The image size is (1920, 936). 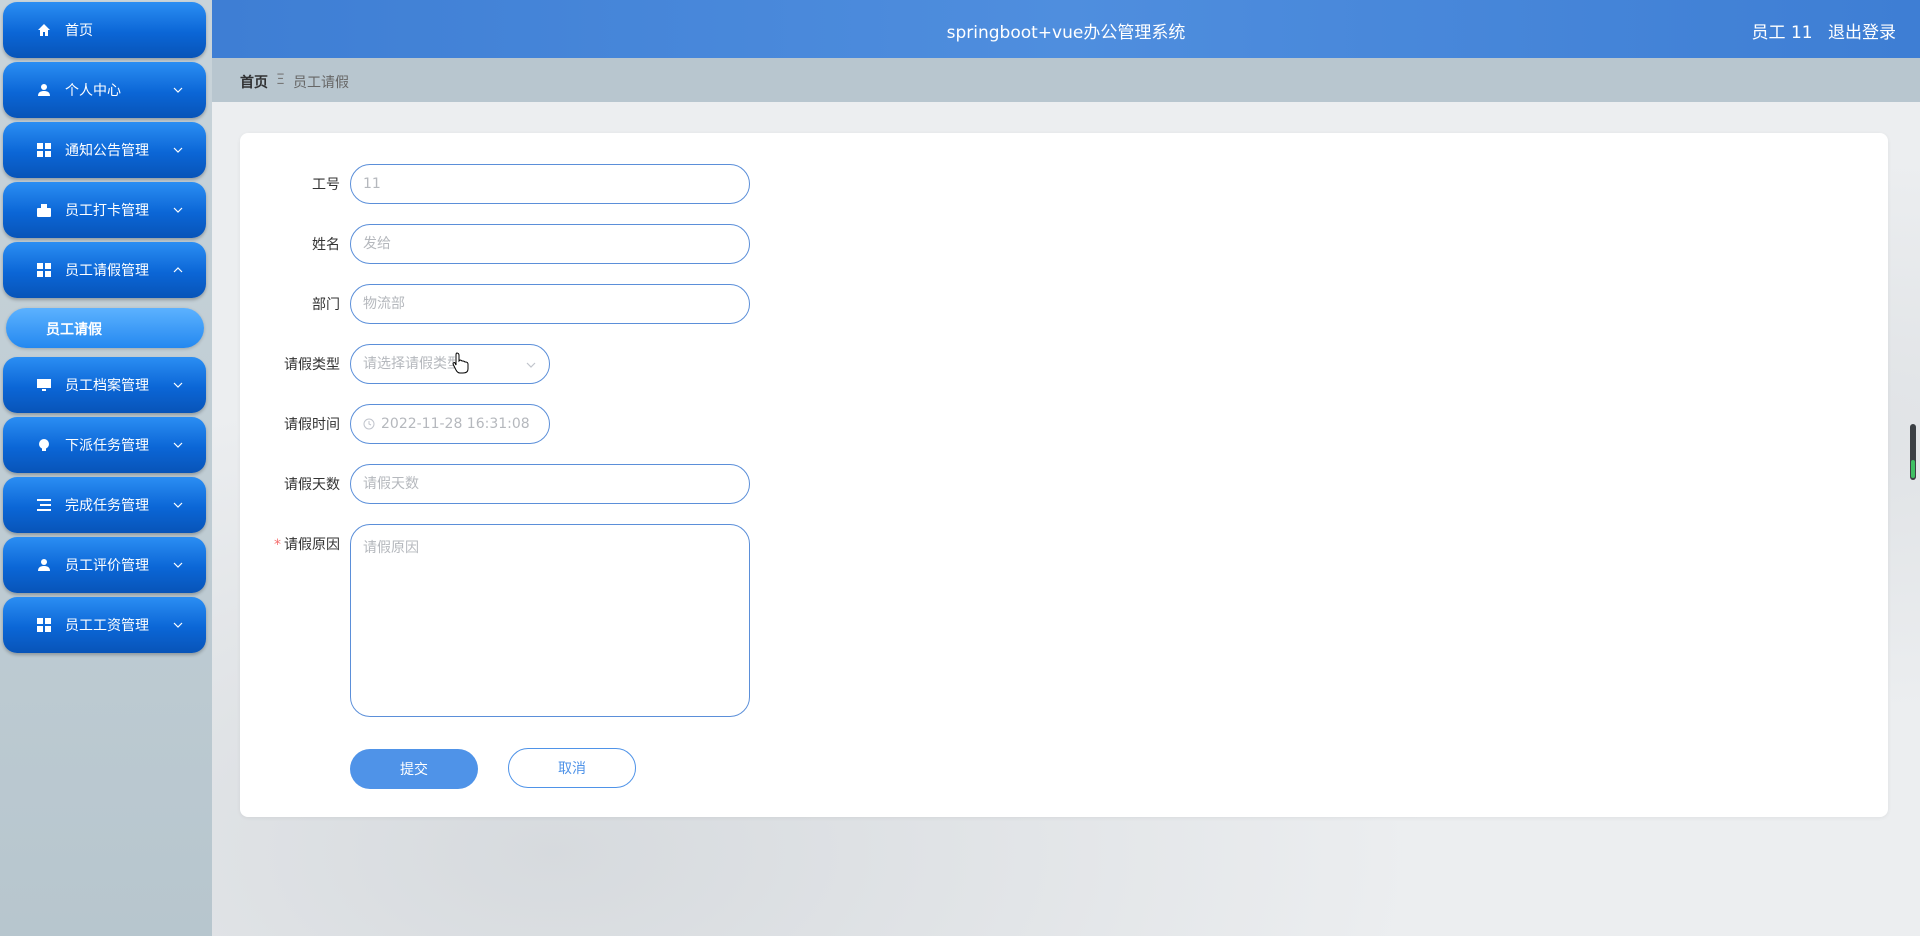 What do you see at coordinates (105, 328) in the screenshot?
I see `sidebar-subitem-employee-leave: 员工请假` at bounding box center [105, 328].